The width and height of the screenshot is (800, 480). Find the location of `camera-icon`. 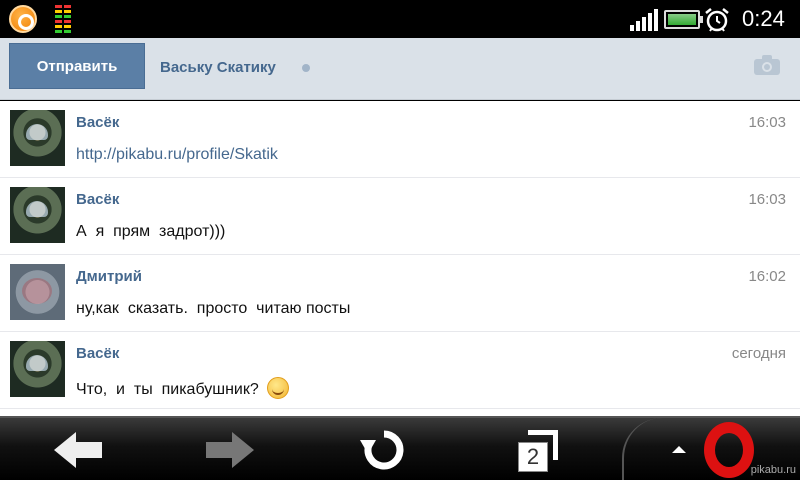

camera-icon is located at coordinates (767, 65).